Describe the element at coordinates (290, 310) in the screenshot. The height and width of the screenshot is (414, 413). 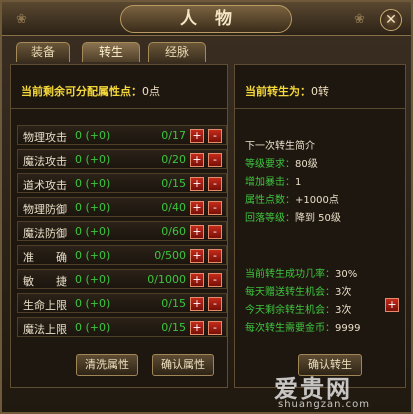
I see `remaining-chances-label: 今天剩余转生机会：` at that location.